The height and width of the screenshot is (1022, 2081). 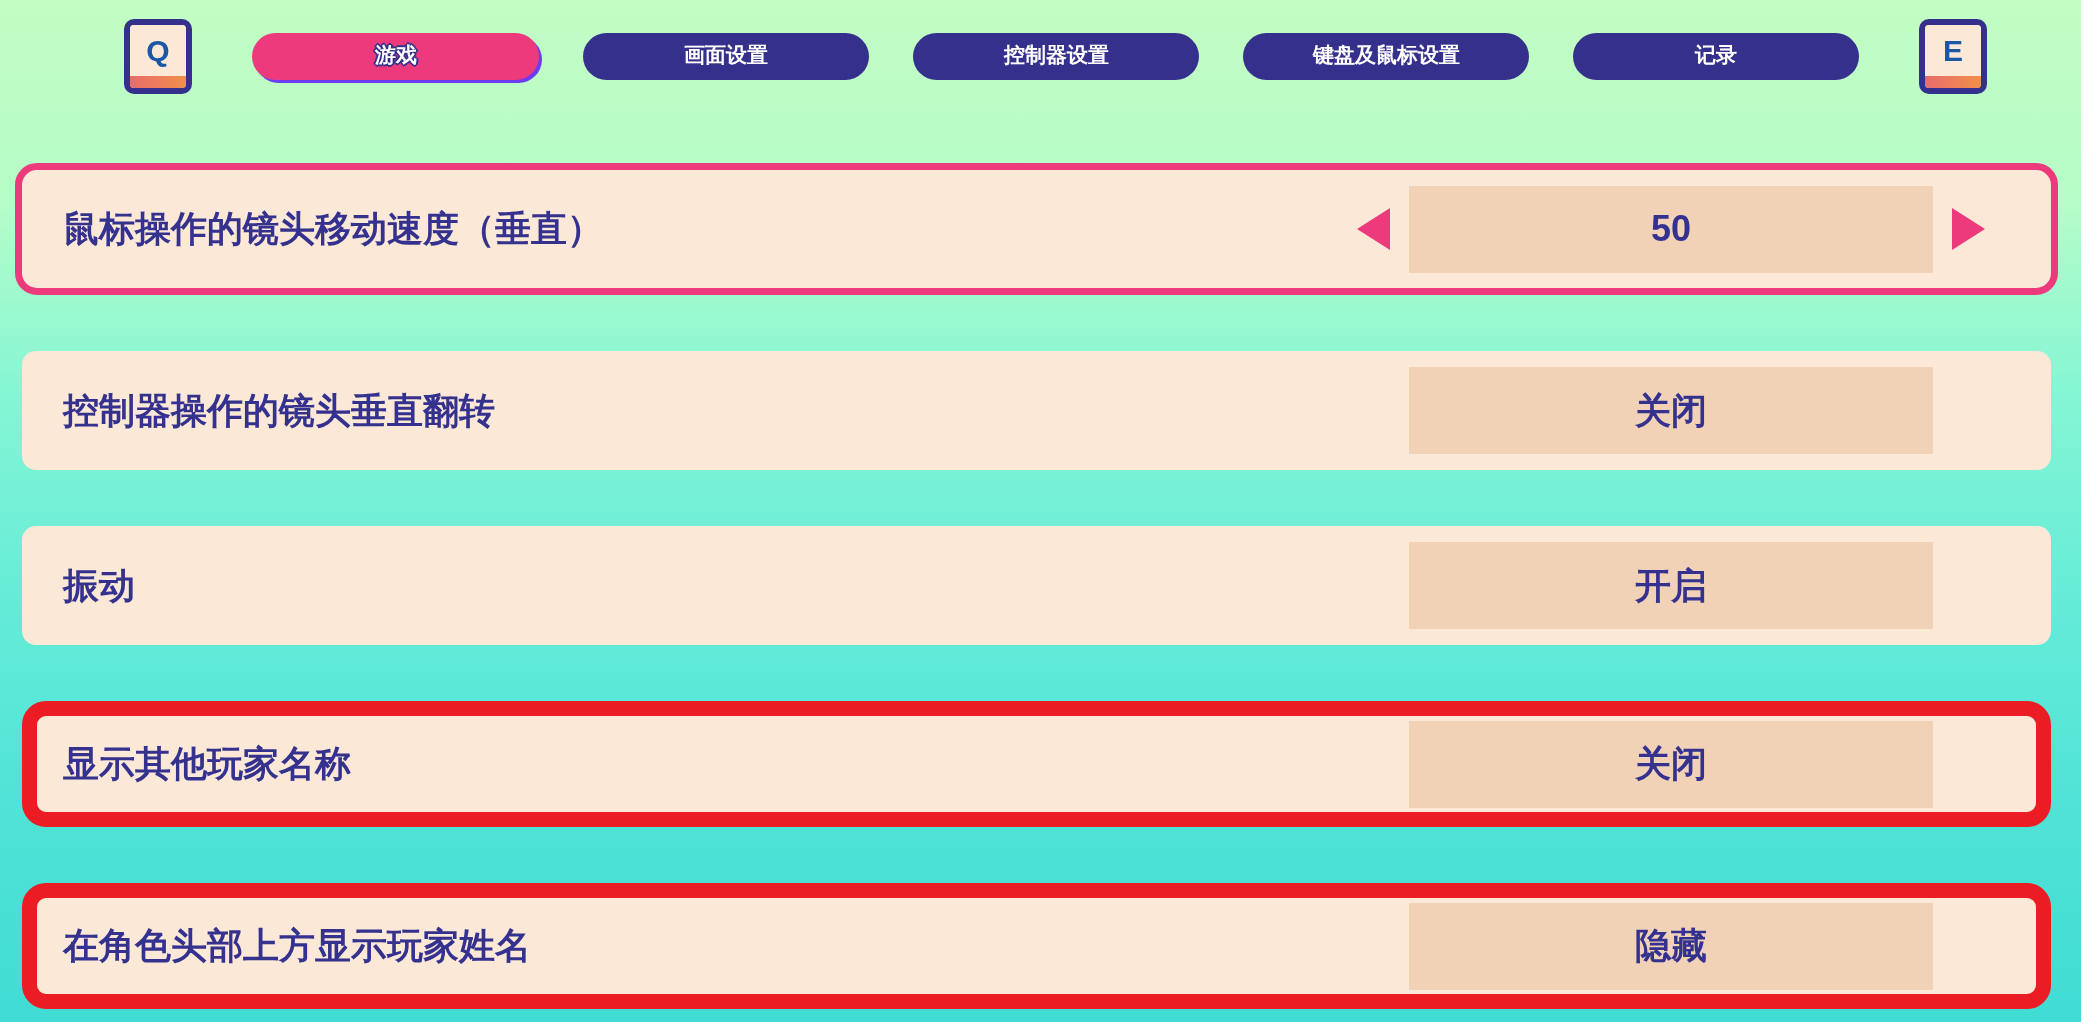 I want to click on setting-label: 振动, so click(x=99, y=585).